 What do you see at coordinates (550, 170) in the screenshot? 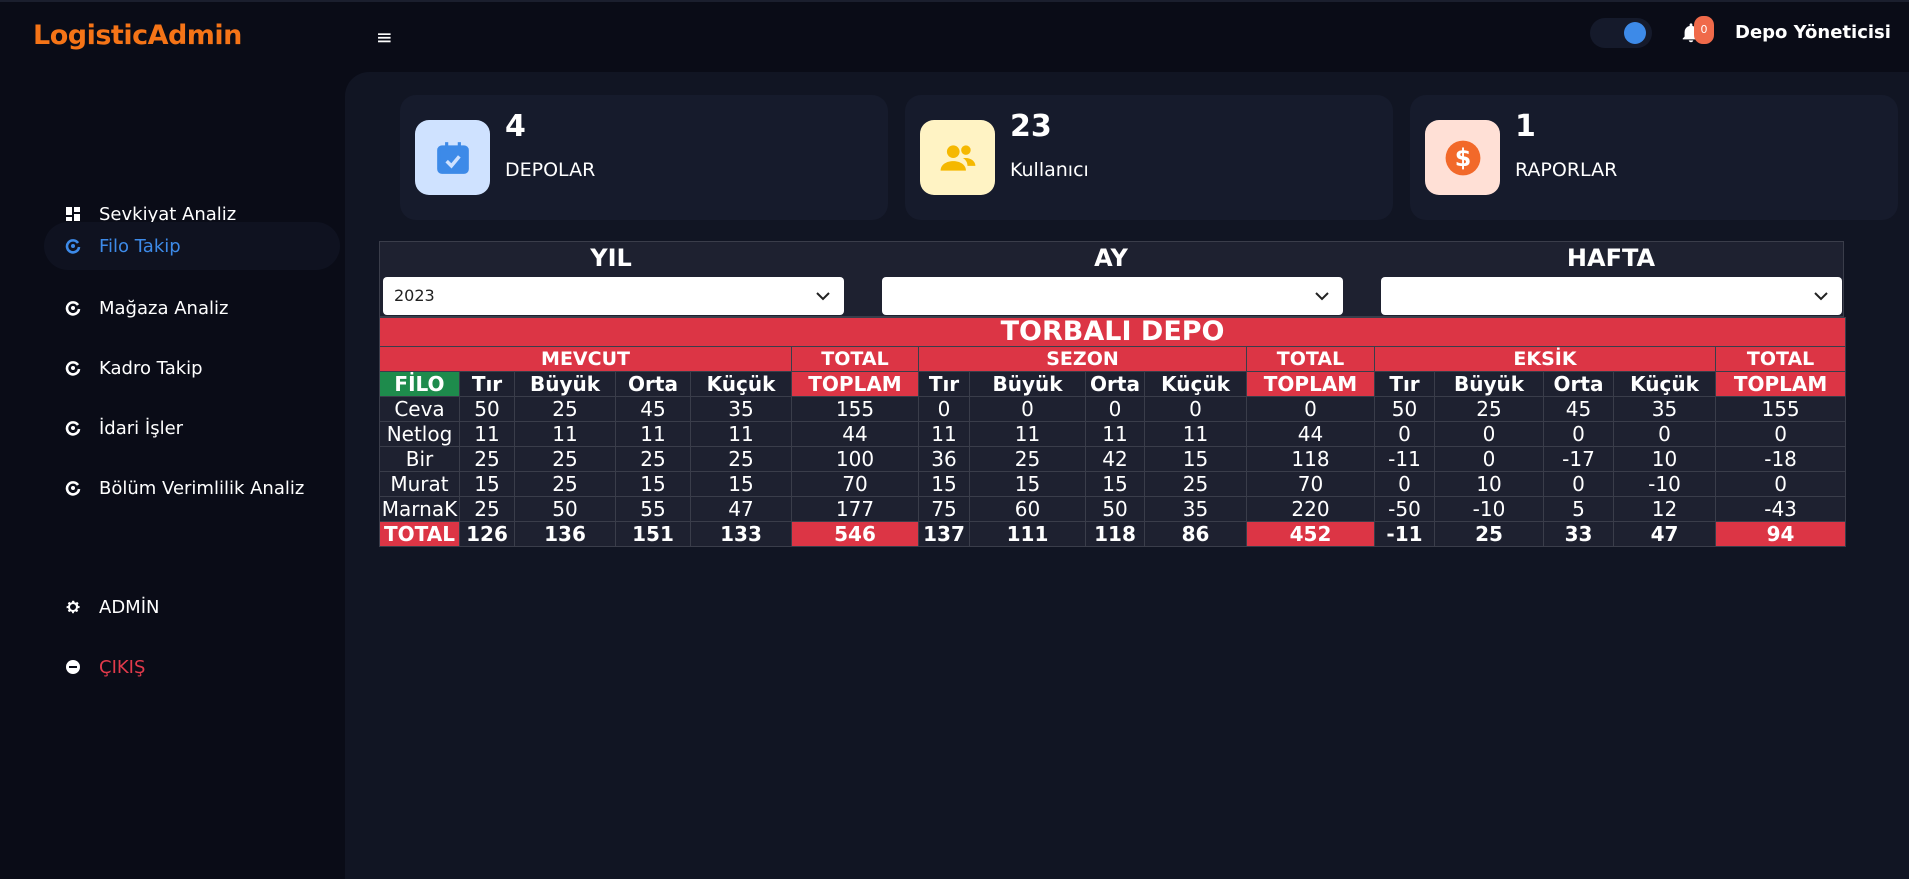
I see `stat-label: DEPOLAR` at bounding box center [550, 170].